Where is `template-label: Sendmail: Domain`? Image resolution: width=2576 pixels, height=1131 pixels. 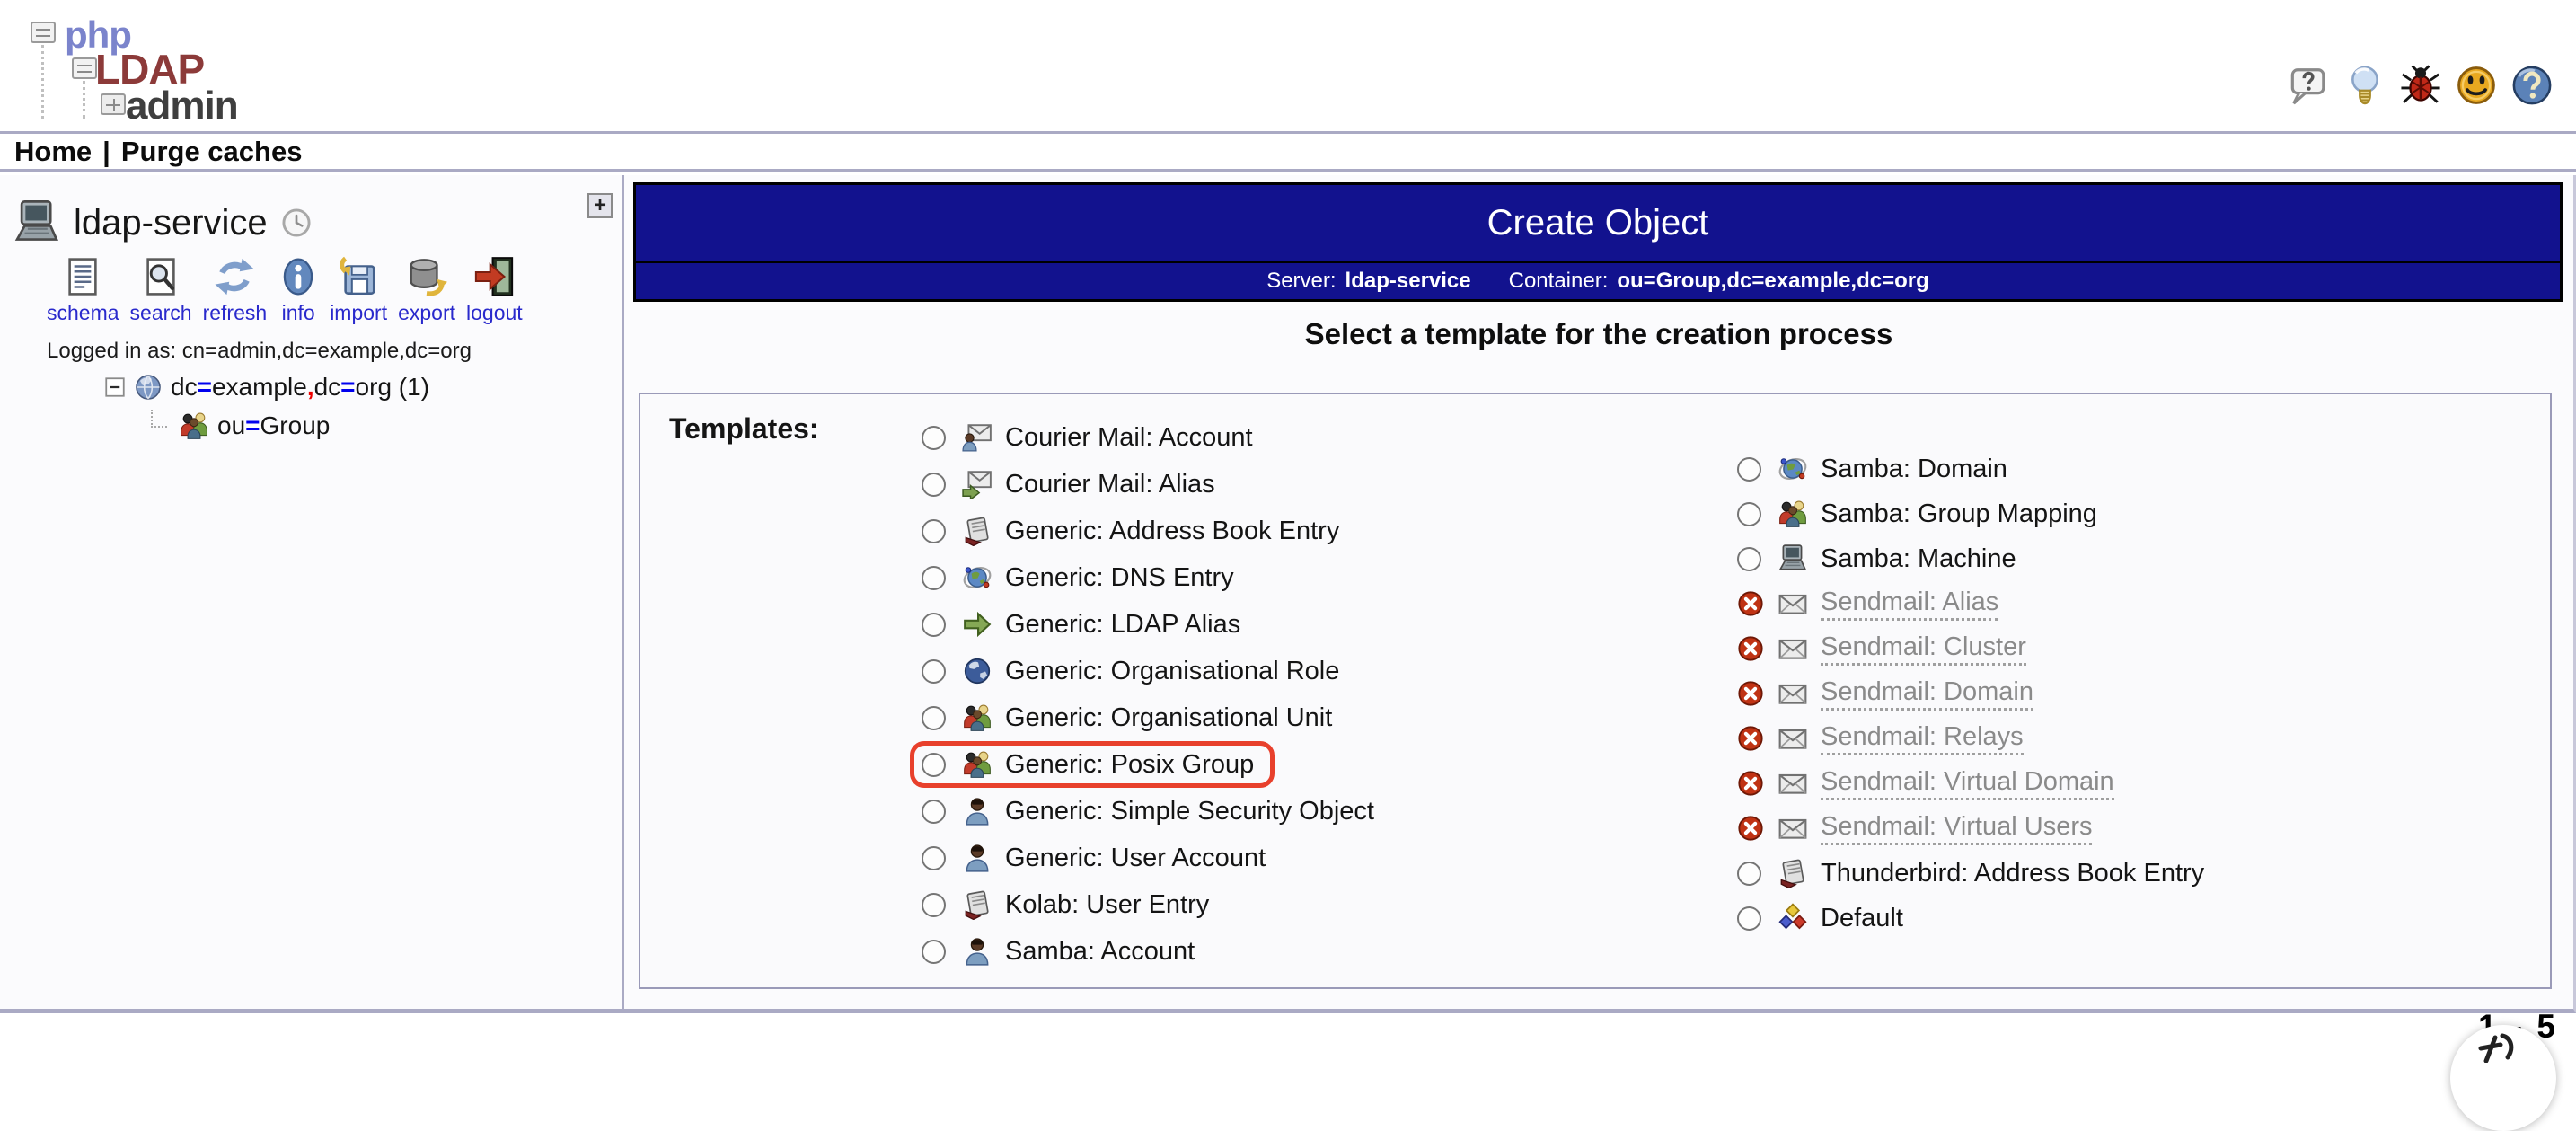 template-label: Sendmail: Domain is located at coordinates (1927, 694).